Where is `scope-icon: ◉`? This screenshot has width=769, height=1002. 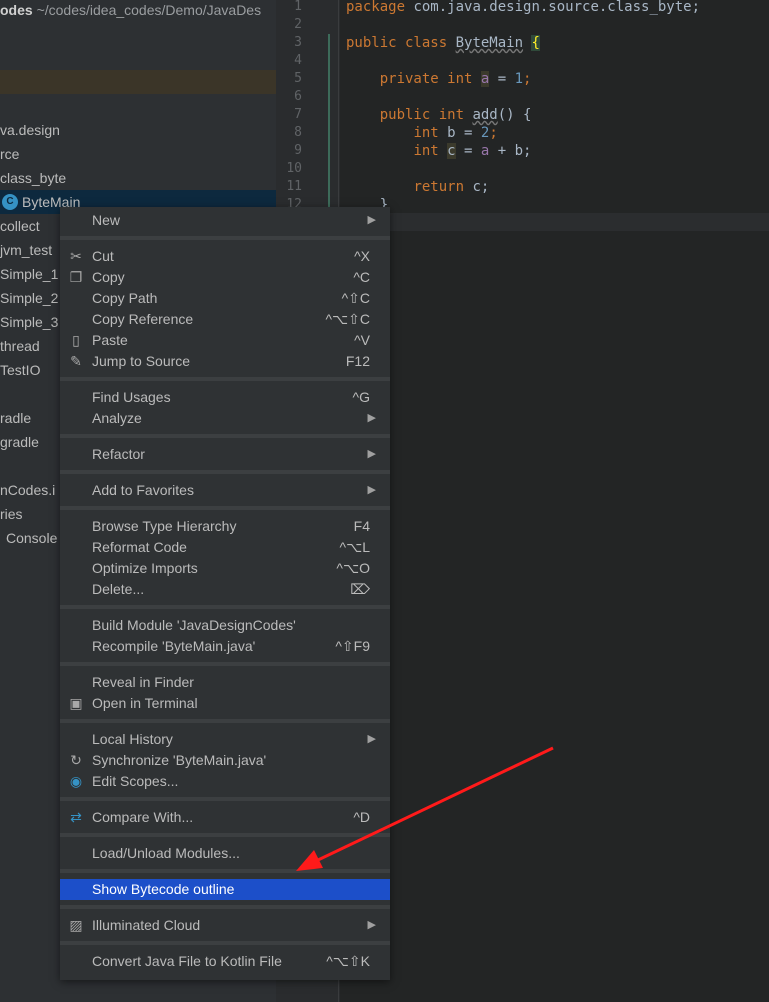 scope-icon: ◉ is located at coordinates (76, 781).